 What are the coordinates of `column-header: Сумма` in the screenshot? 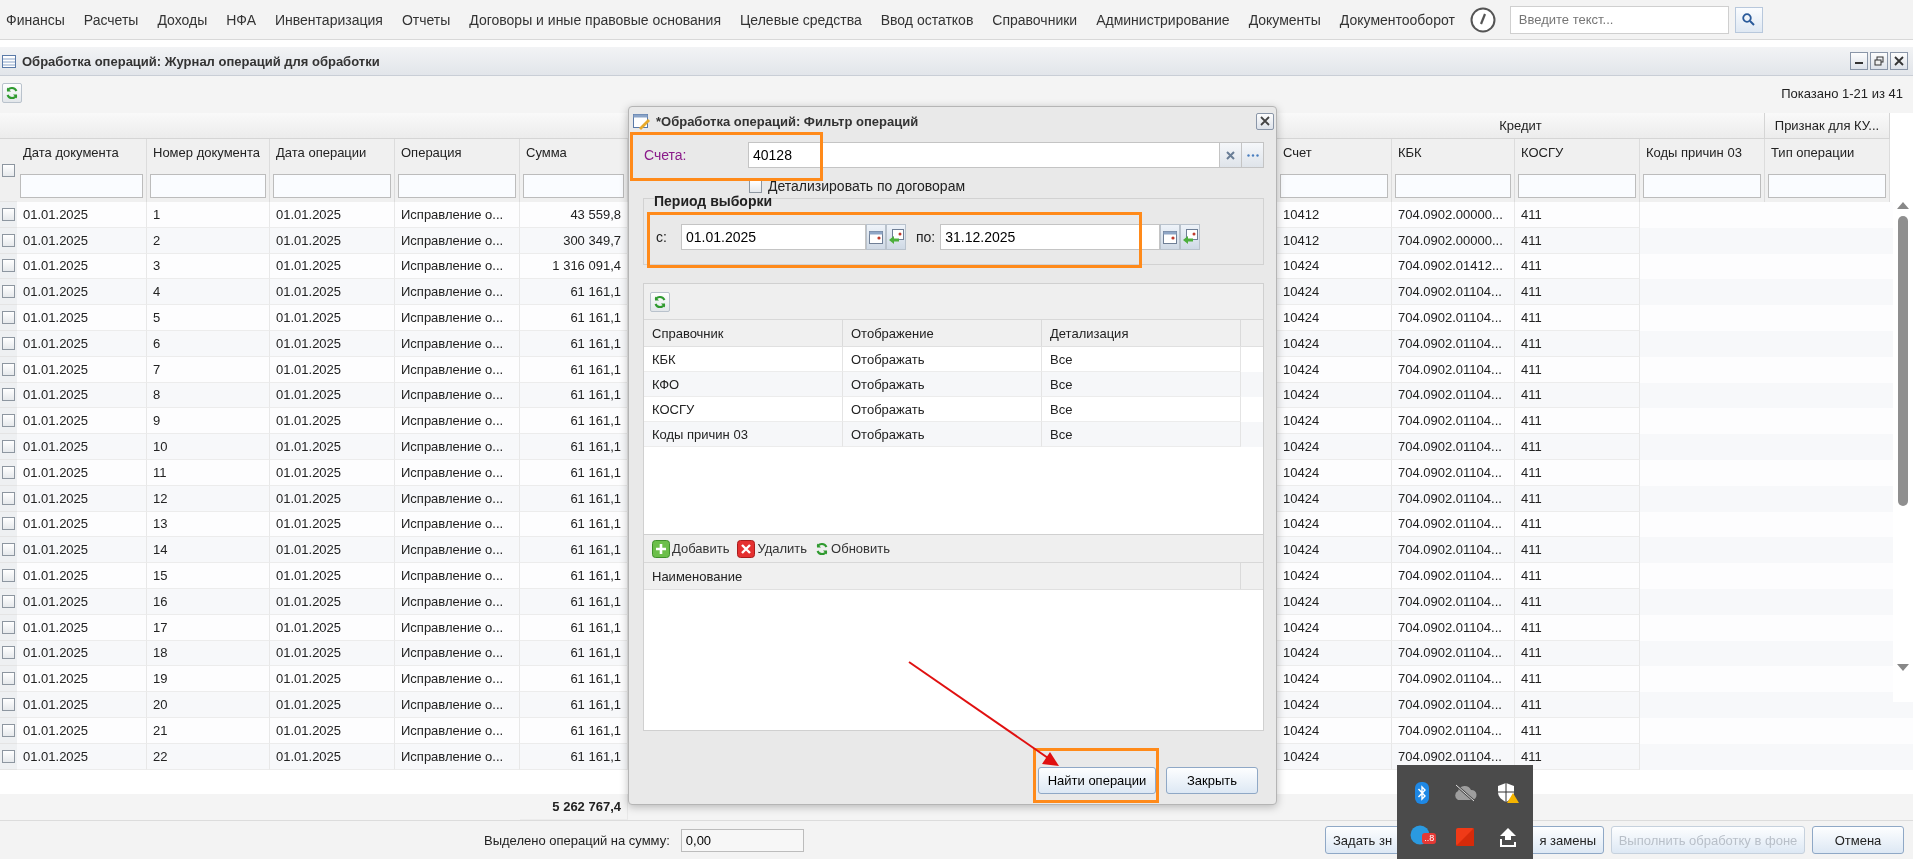 It's located at (574, 155).